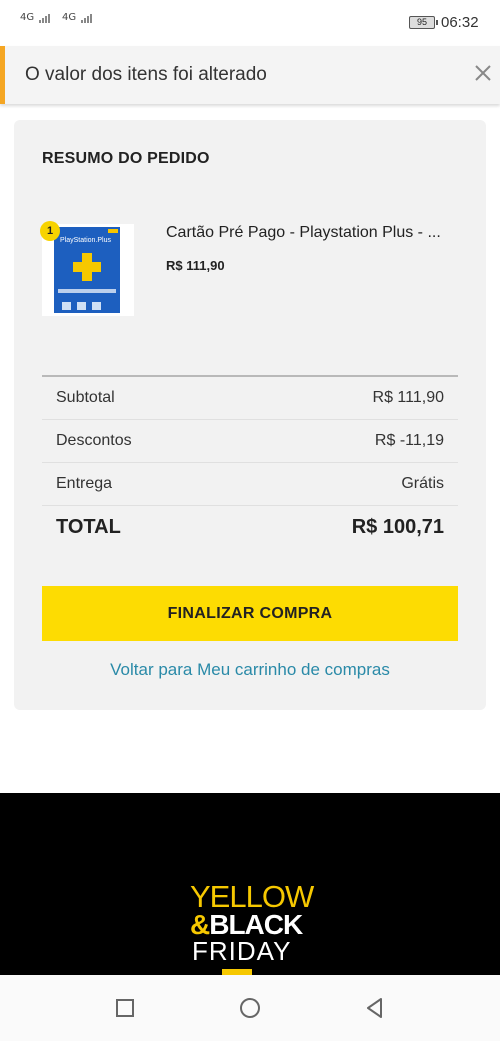  I want to click on playstation-plus-card-image: PlayStation.Plus, so click(87, 270).